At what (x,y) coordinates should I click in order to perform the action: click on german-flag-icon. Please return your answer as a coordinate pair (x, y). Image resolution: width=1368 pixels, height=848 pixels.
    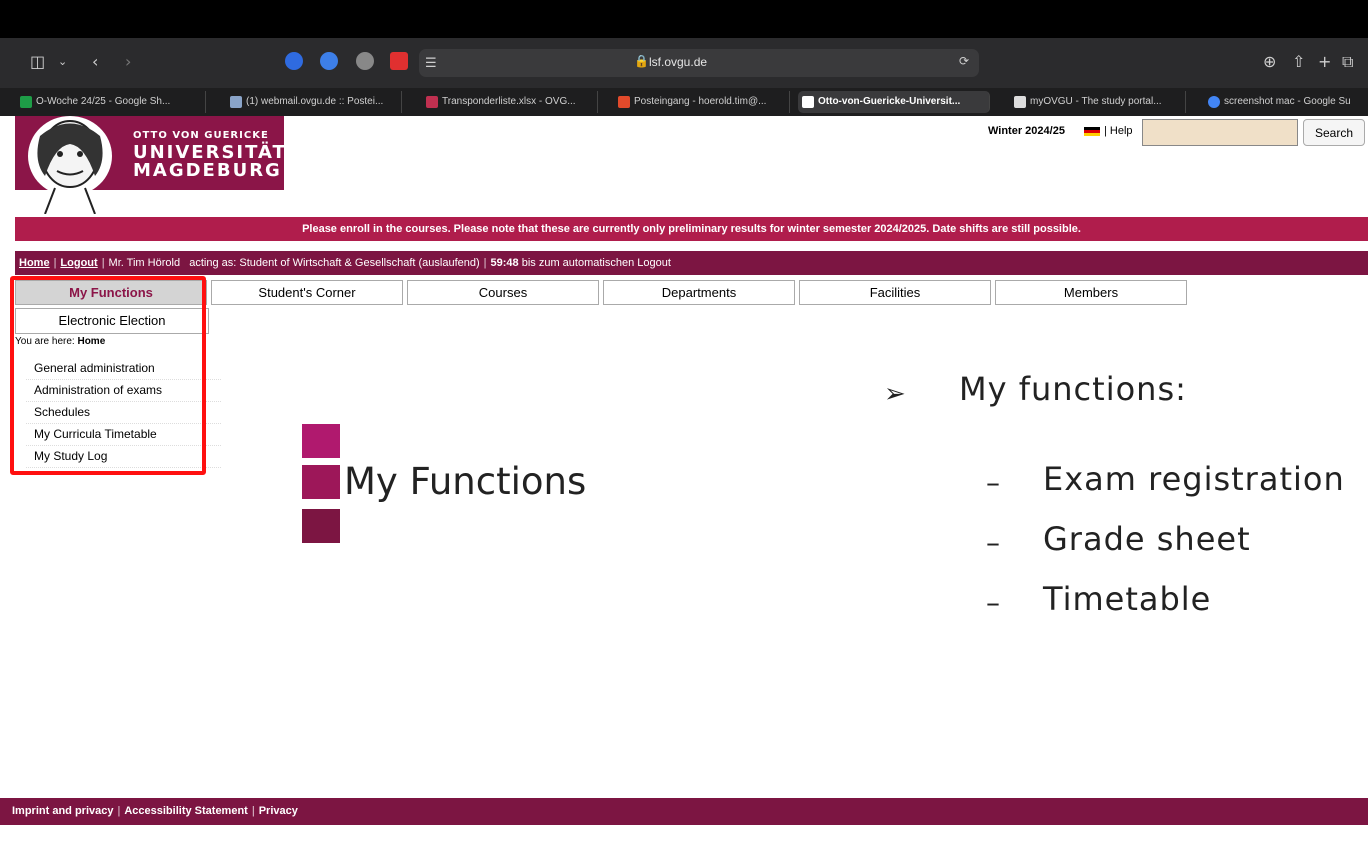
    Looking at the image, I should click on (1092, 131).